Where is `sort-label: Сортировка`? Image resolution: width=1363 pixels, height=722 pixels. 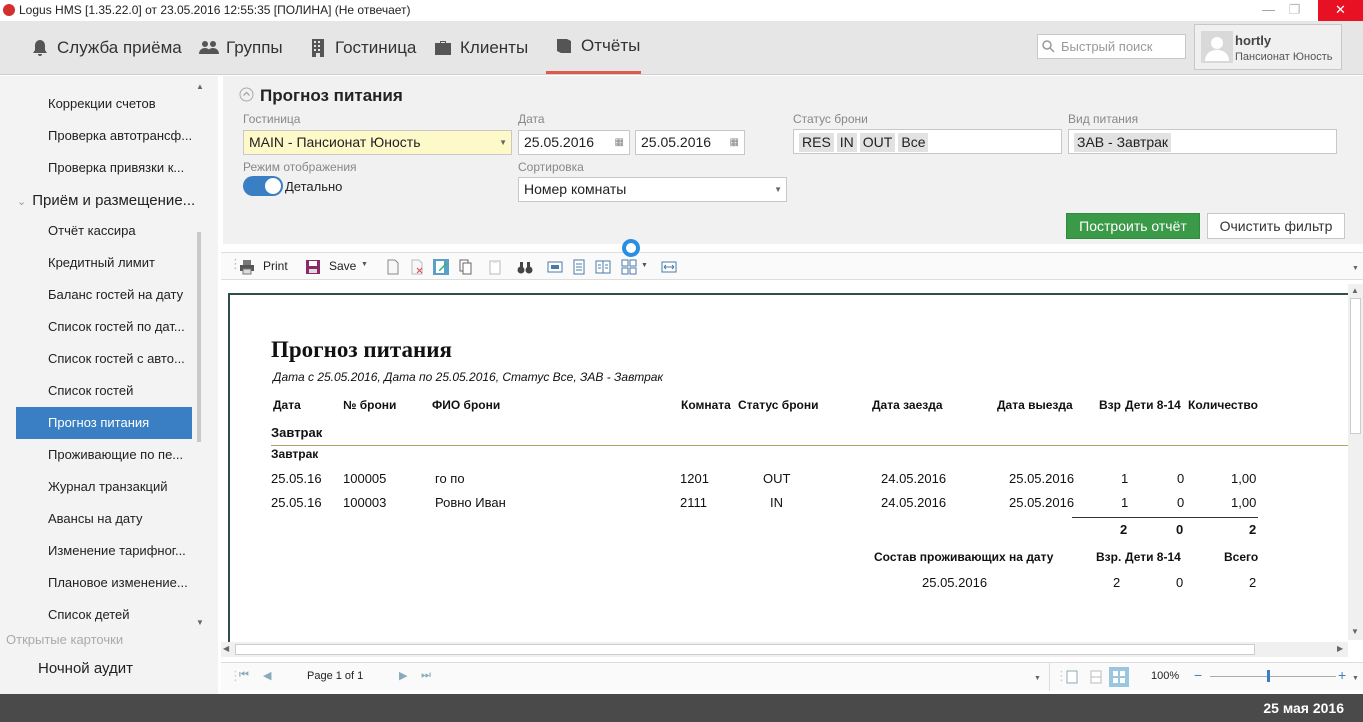 sort-label: Сортировка is located at coordinates (551, 167).